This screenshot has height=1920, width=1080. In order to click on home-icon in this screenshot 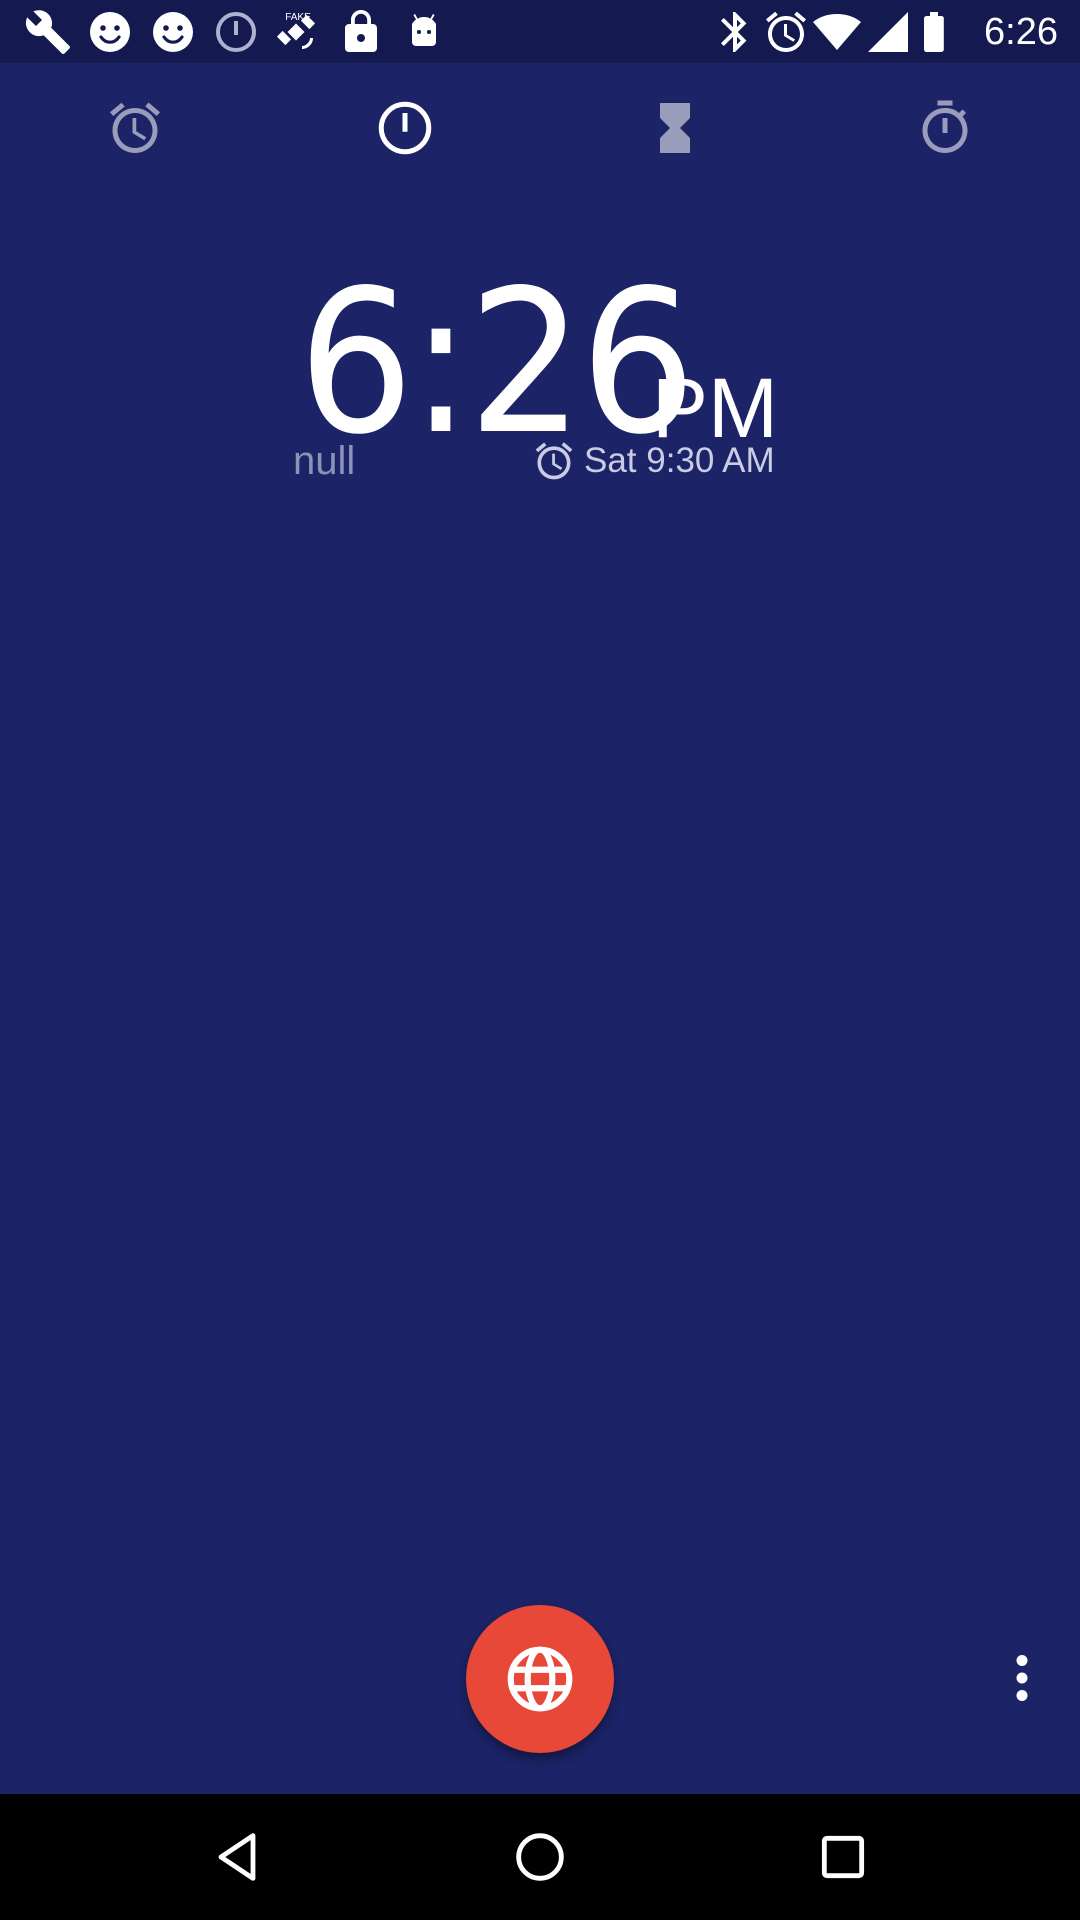, I will do `click(540, 1857)`.